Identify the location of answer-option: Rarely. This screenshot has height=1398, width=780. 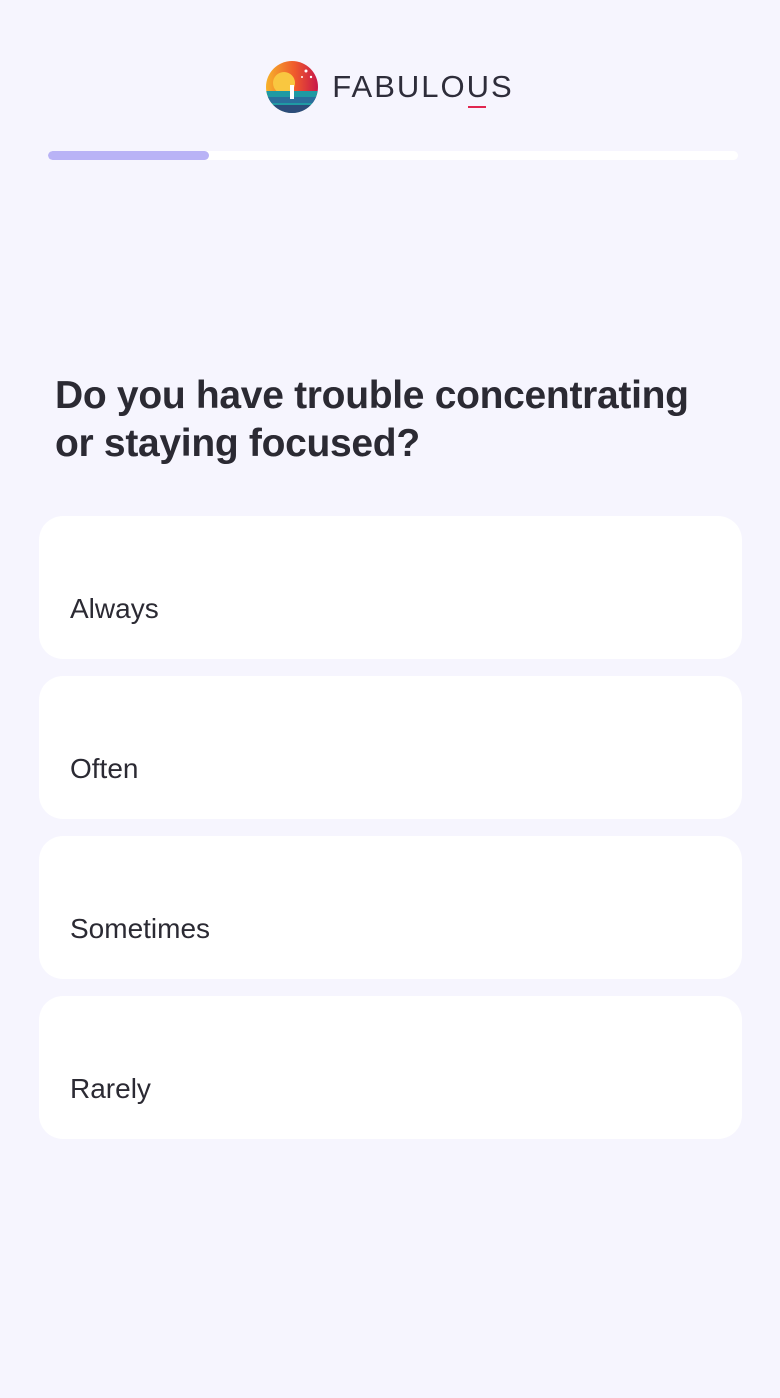
(390, 1067).